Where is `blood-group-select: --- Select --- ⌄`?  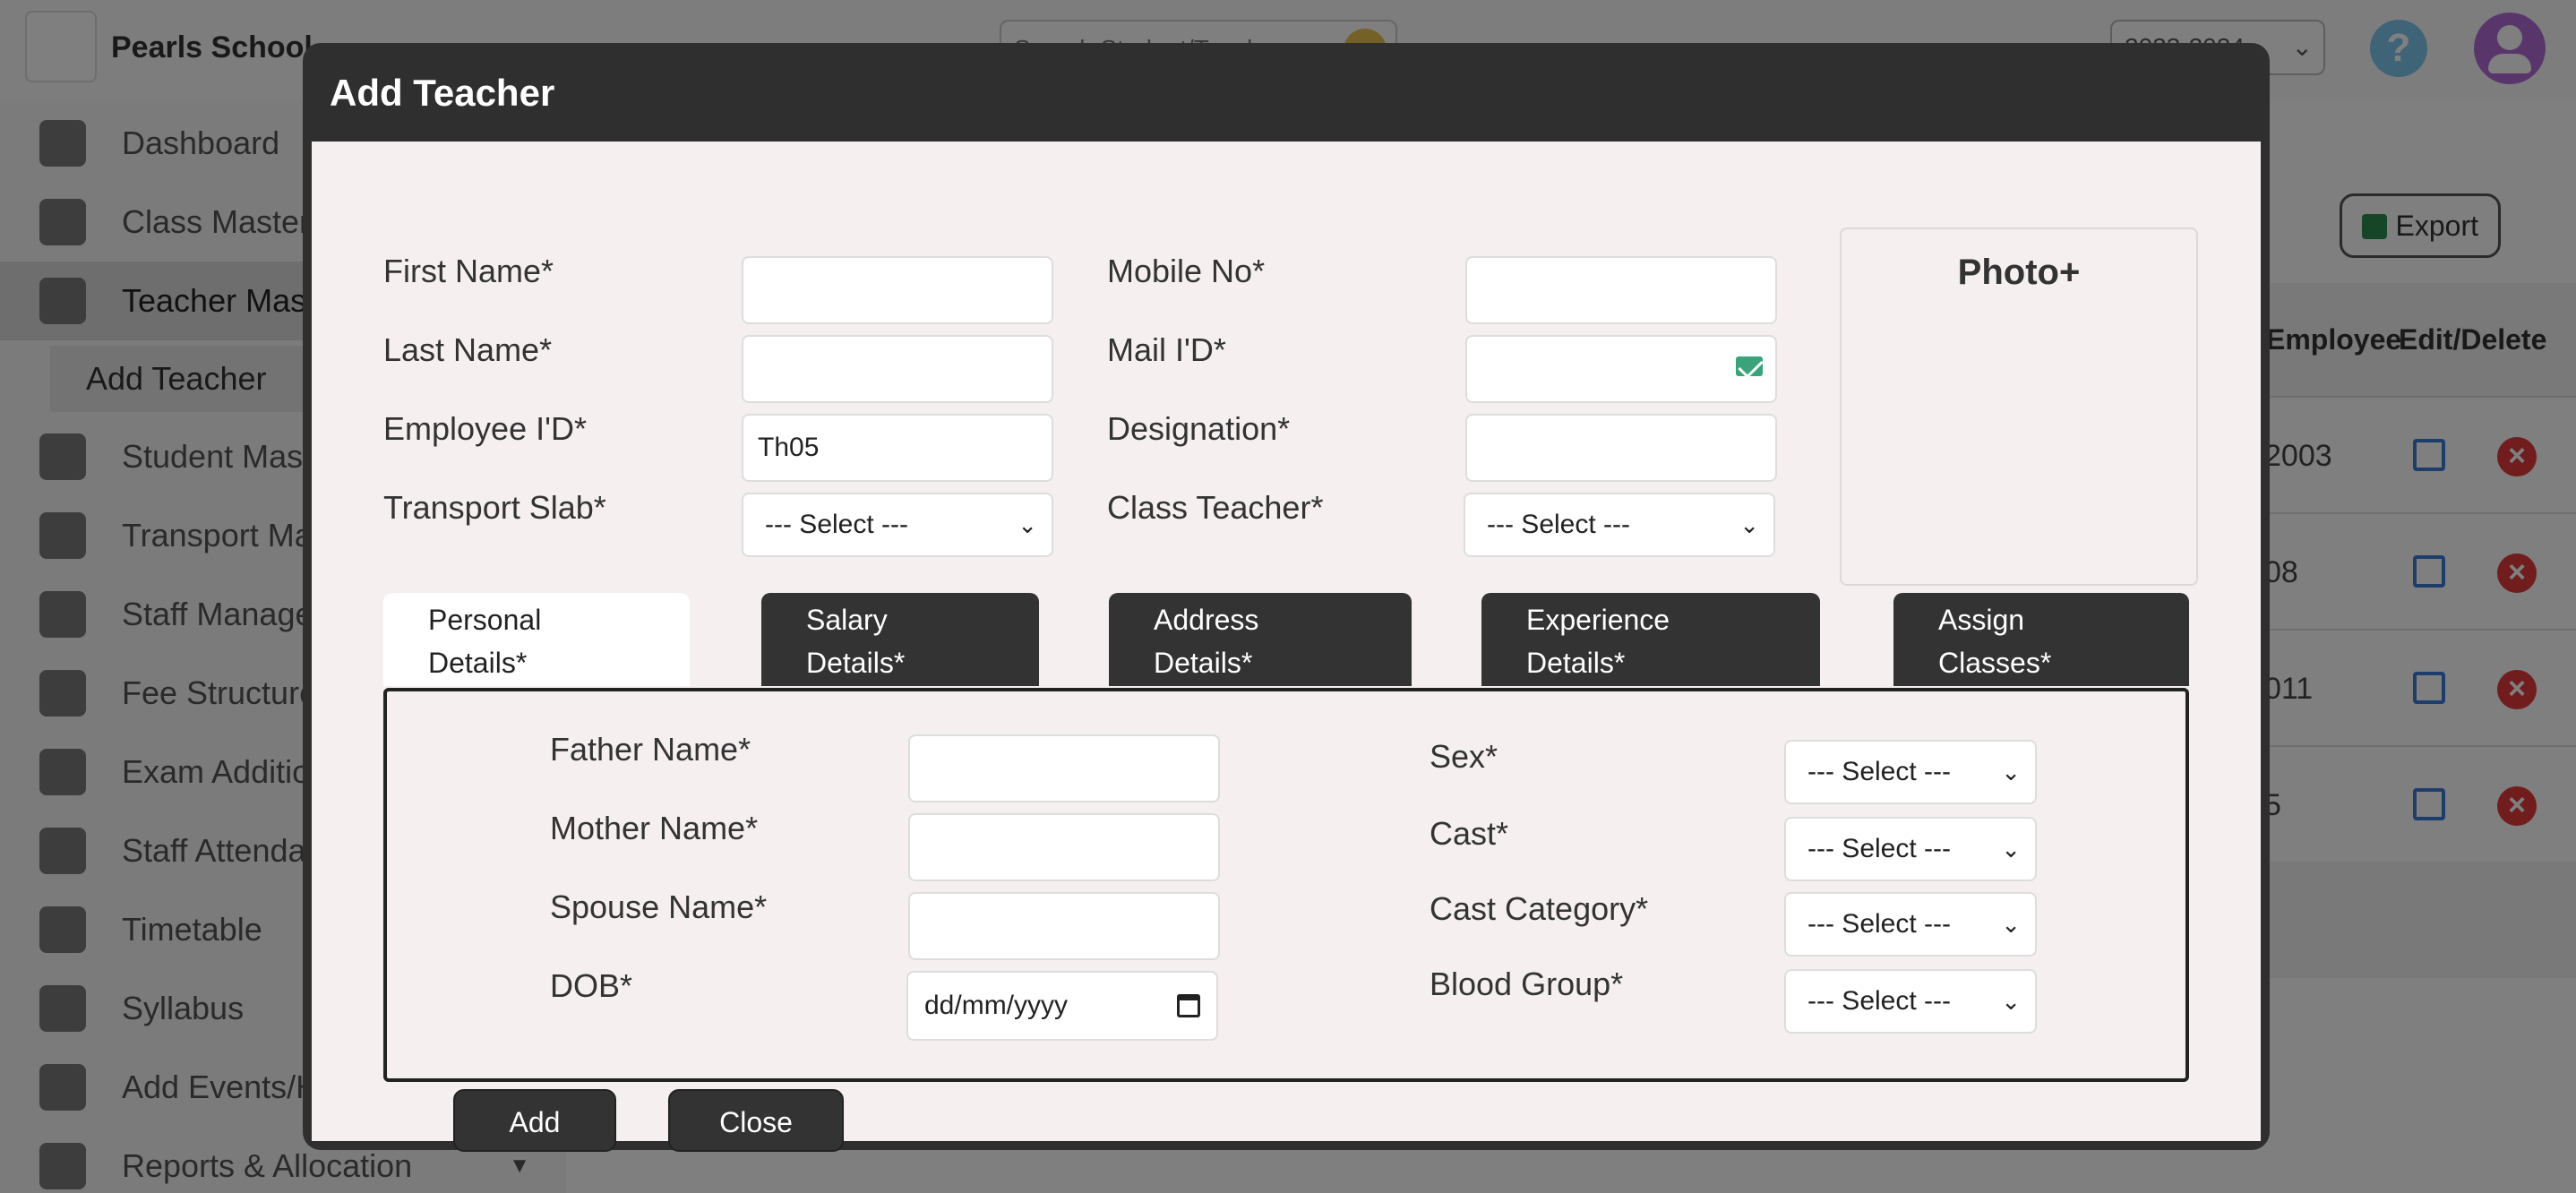 blood-group-select: --- Select --- ⌄ is located at coordinates (1910, 1001).